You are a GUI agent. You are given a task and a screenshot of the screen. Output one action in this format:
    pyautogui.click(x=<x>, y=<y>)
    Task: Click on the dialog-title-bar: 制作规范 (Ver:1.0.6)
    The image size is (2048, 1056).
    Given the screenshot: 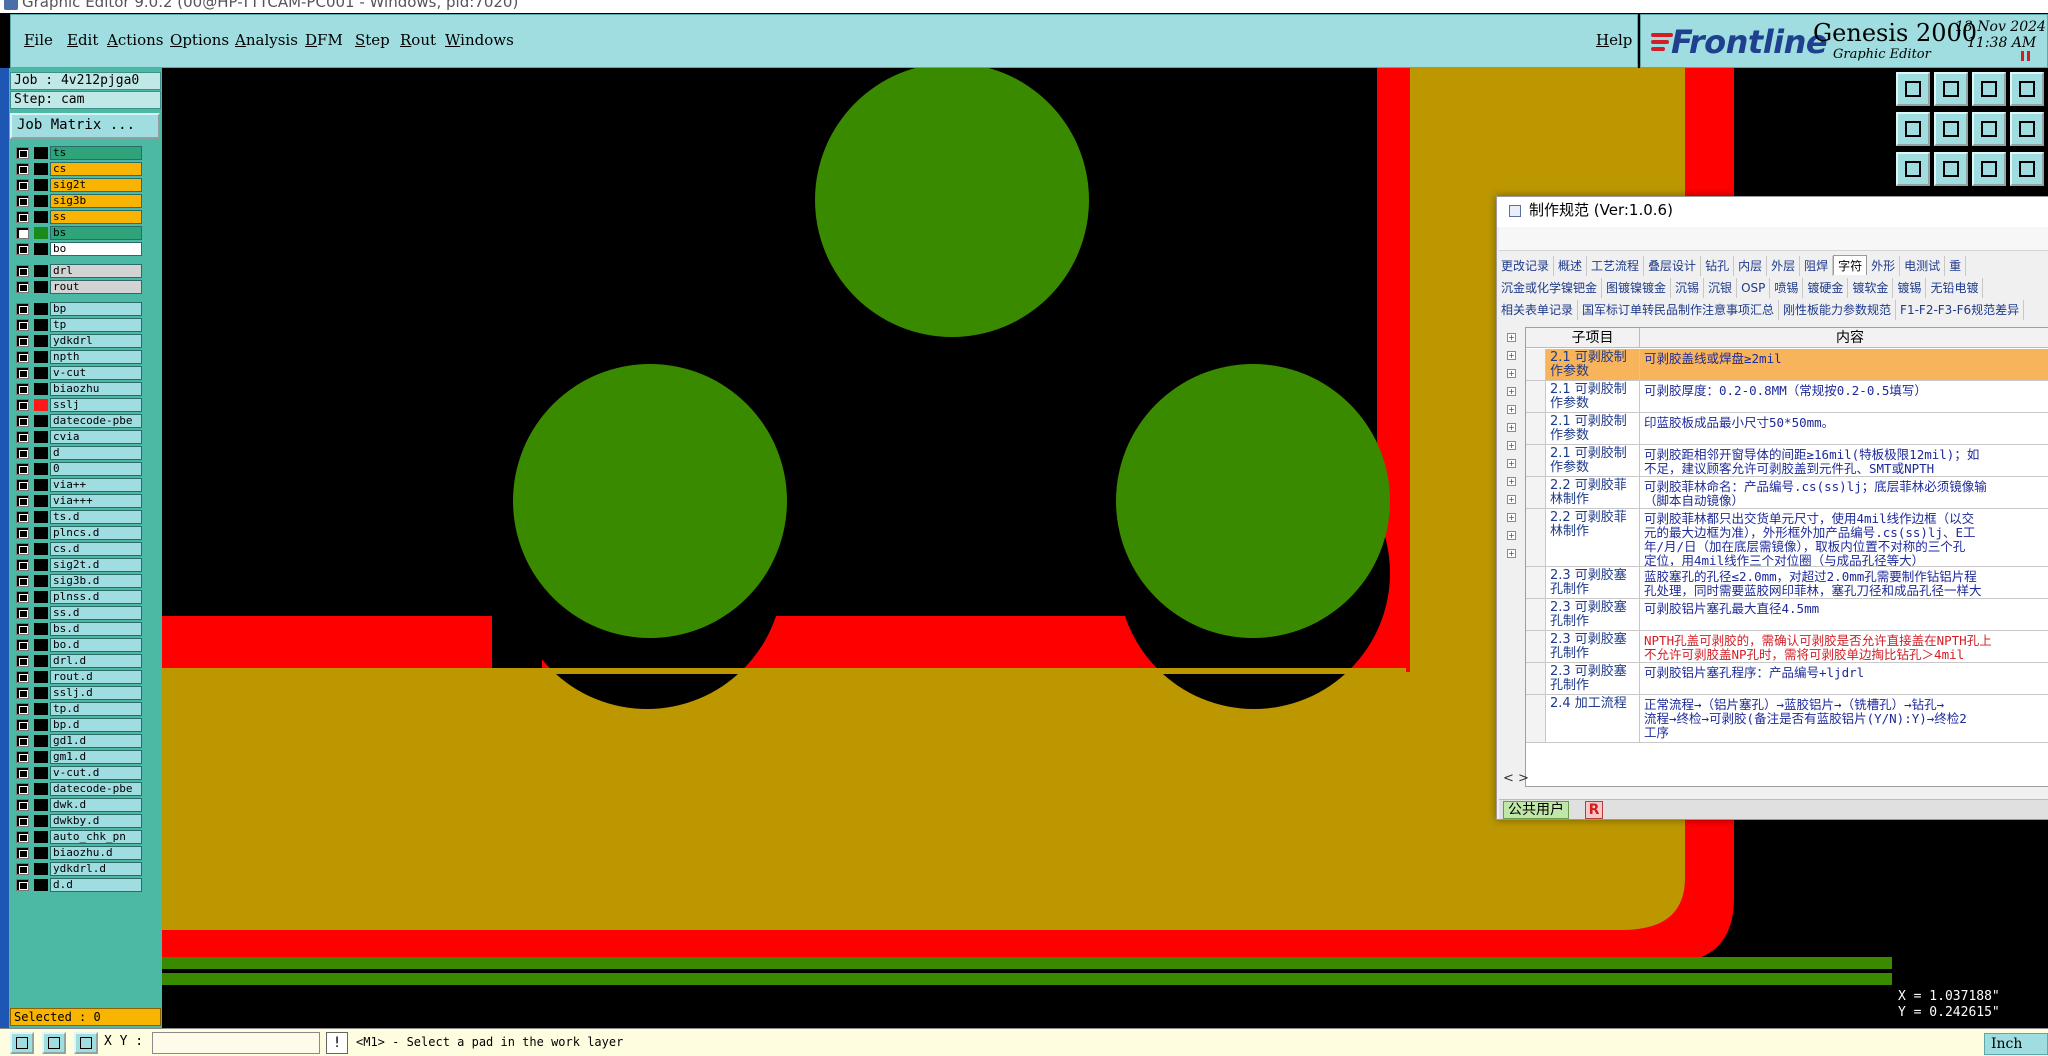 What is the action you would take?
    pyautogui.click(x=1772, y=212)
    